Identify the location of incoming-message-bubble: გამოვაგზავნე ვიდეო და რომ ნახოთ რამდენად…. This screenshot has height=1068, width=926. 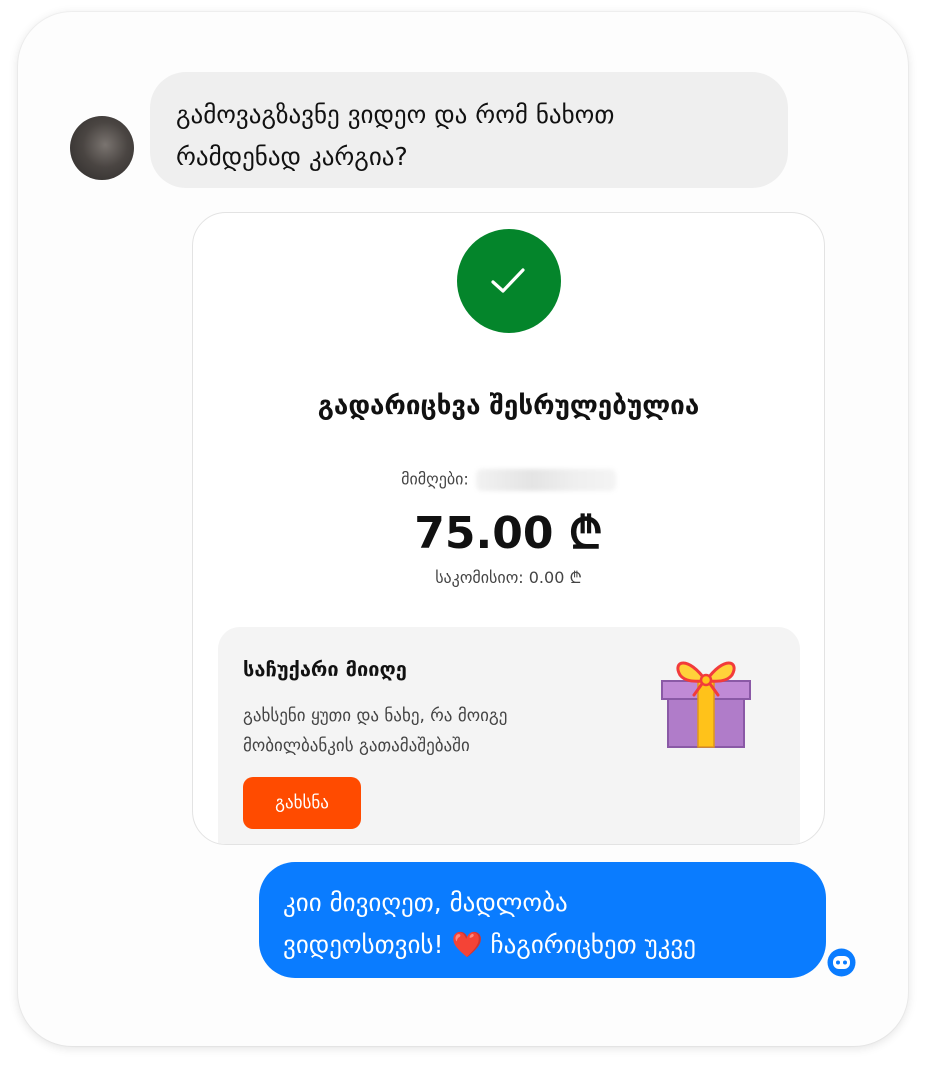
(469, 130).